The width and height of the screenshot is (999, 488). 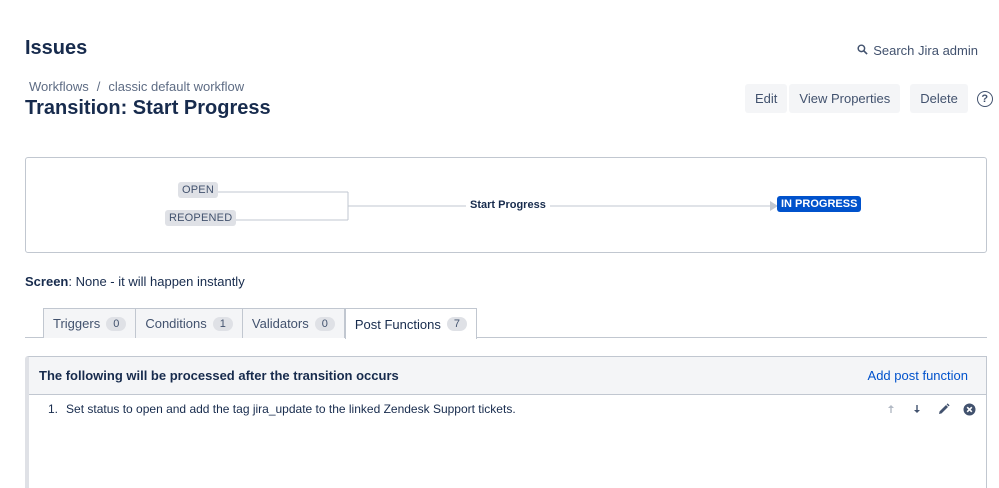 I want to click on tab-post-functions: Post Functions 7, so click(x=410, y=323).